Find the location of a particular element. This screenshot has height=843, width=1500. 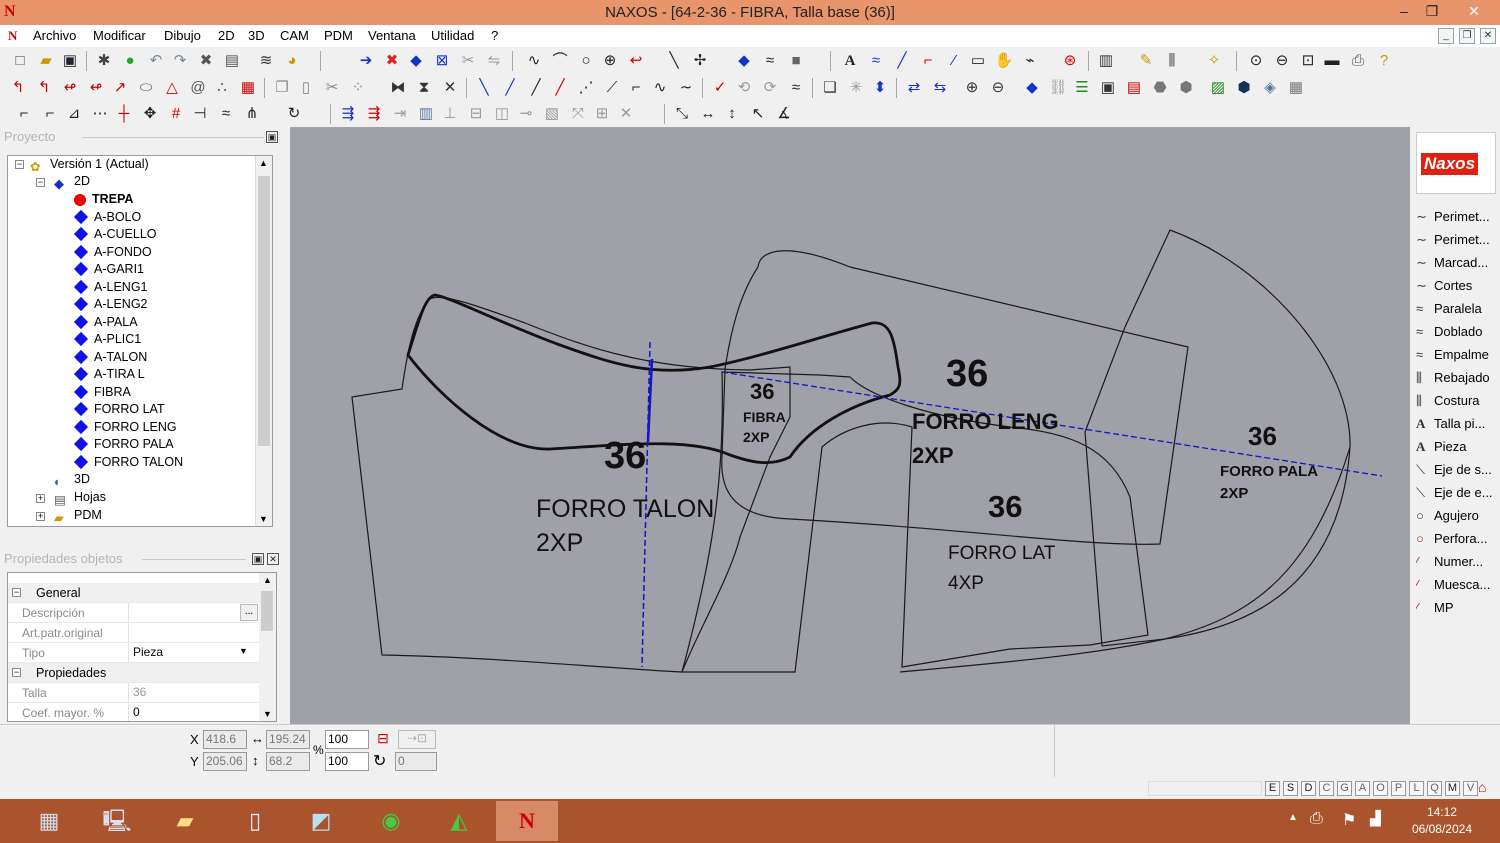

tree-collapse-root: − is located at coordinates (19, 164).